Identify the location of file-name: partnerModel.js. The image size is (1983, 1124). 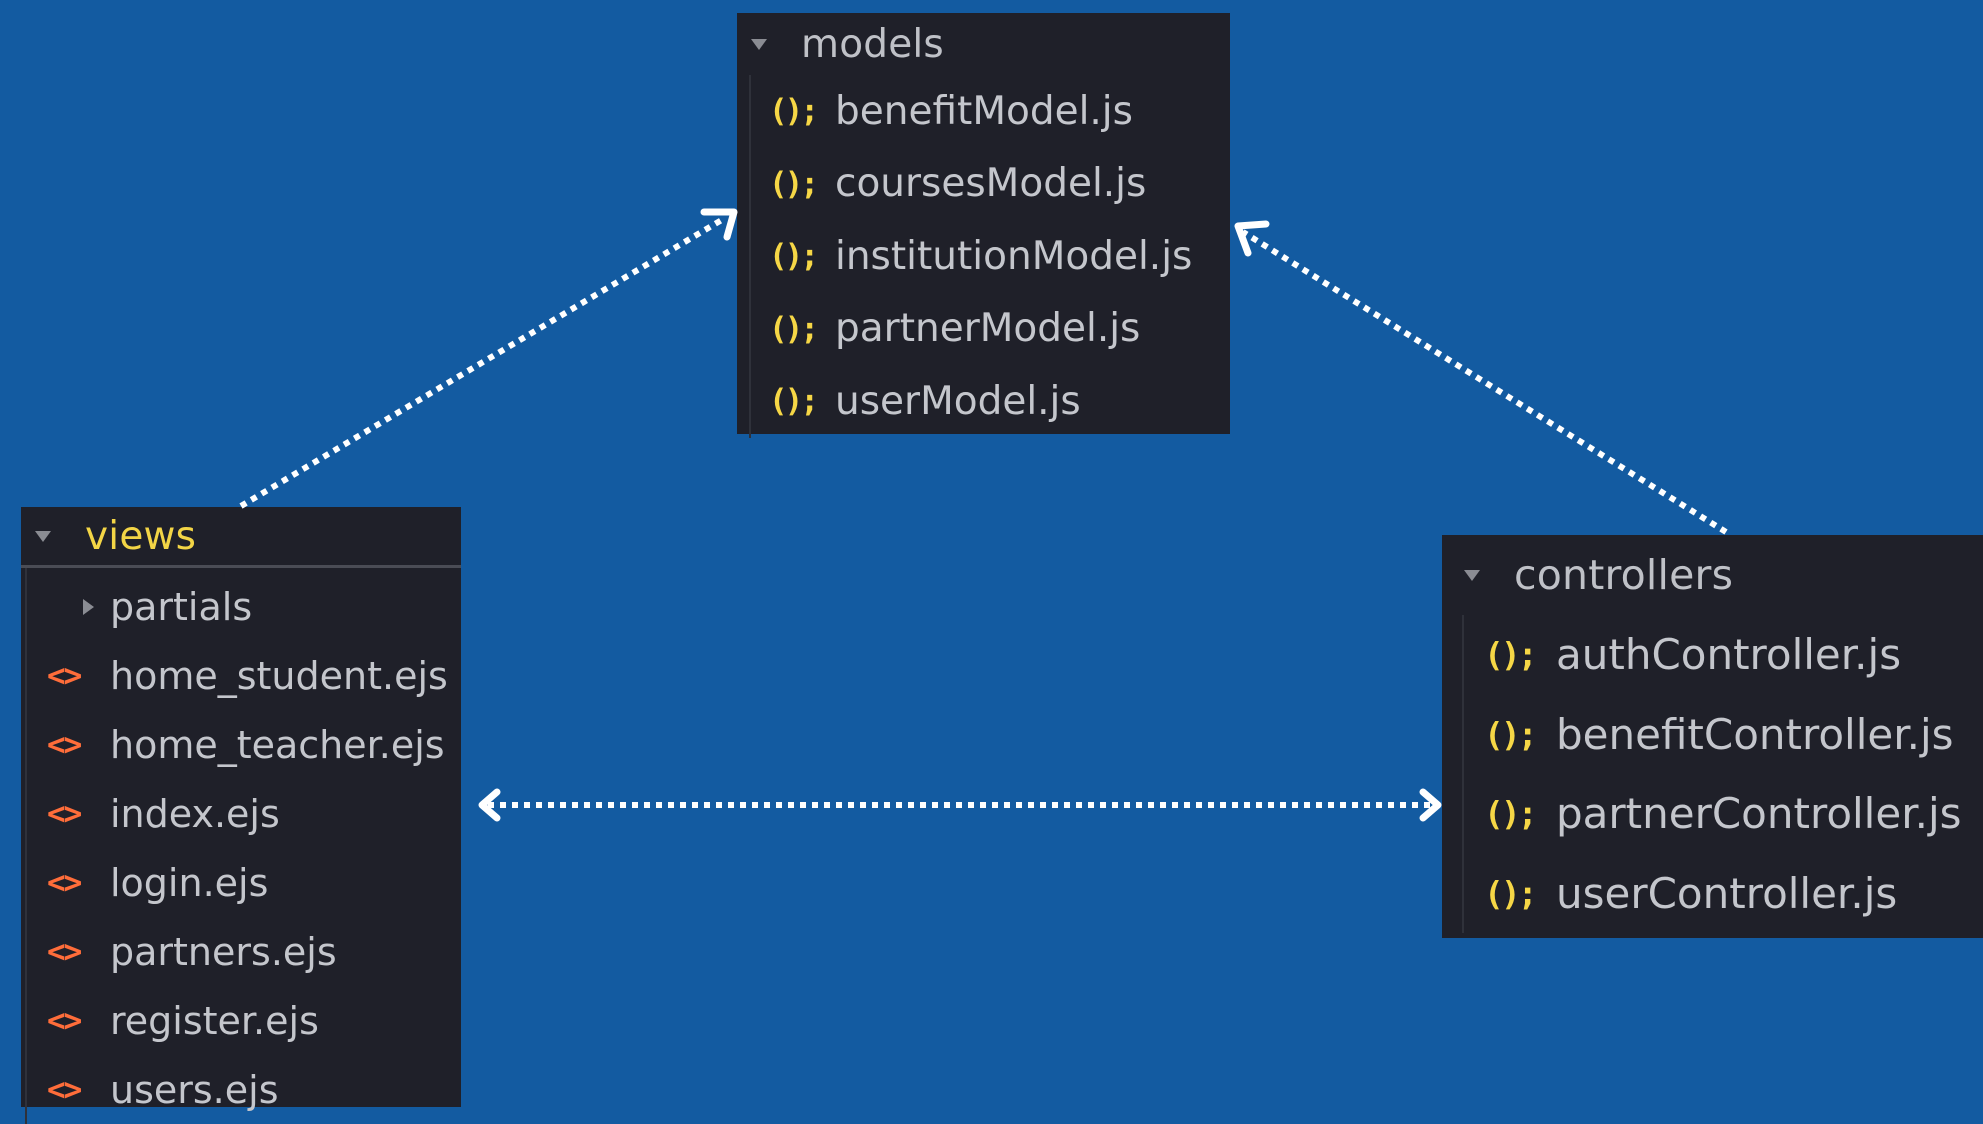
(988, 329).